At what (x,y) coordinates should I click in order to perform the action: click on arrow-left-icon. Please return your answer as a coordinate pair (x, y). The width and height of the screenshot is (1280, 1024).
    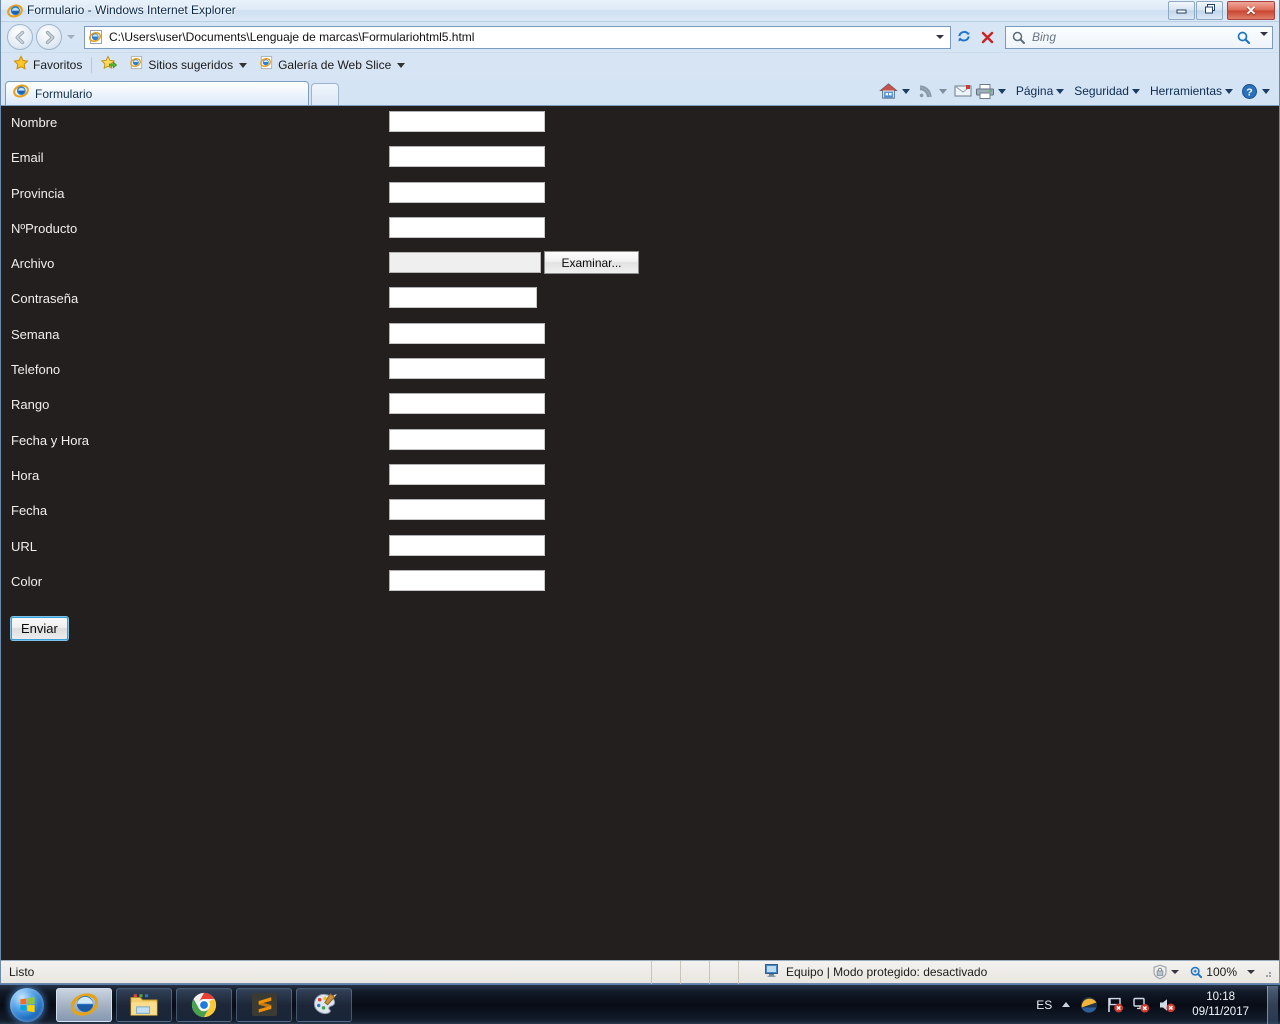
    Looking at the image, I should click on (19, 37).